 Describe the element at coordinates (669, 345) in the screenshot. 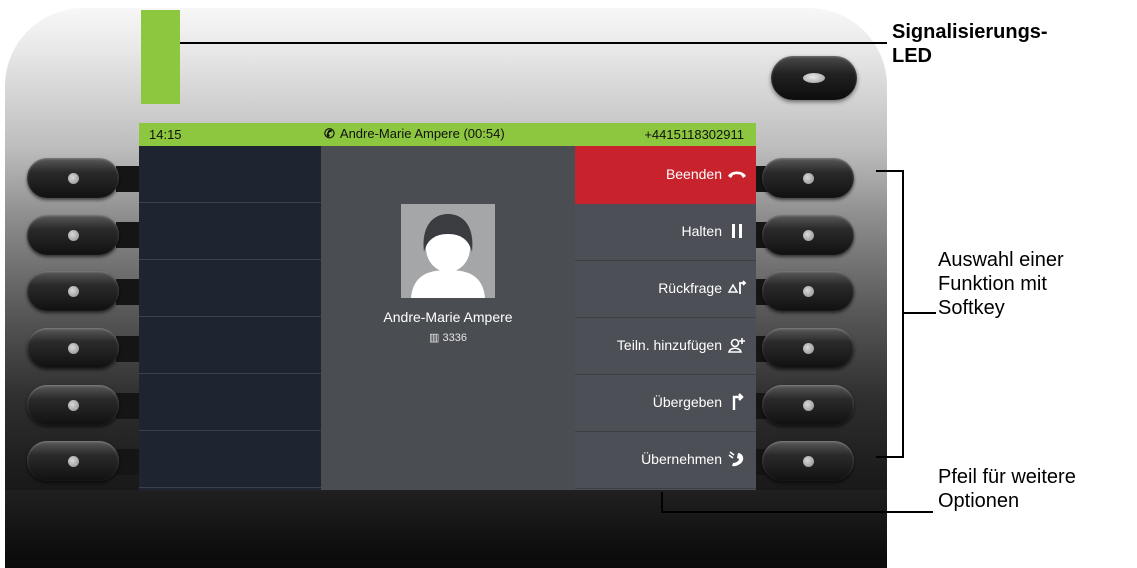

I see `softkey-label: Teiln. hinzufügen` at that location.